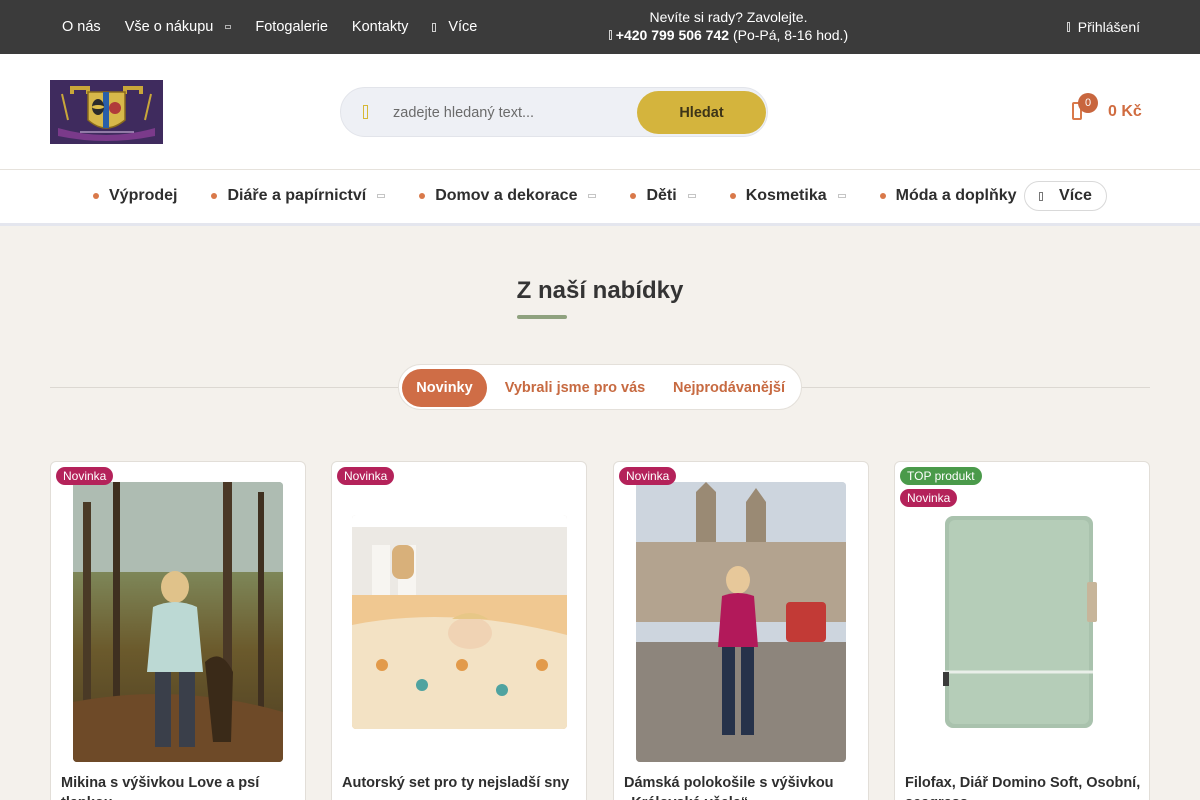 The width and height of the screenshot is (1200, 800). I want to click on user-icon, so click(1068, 27).